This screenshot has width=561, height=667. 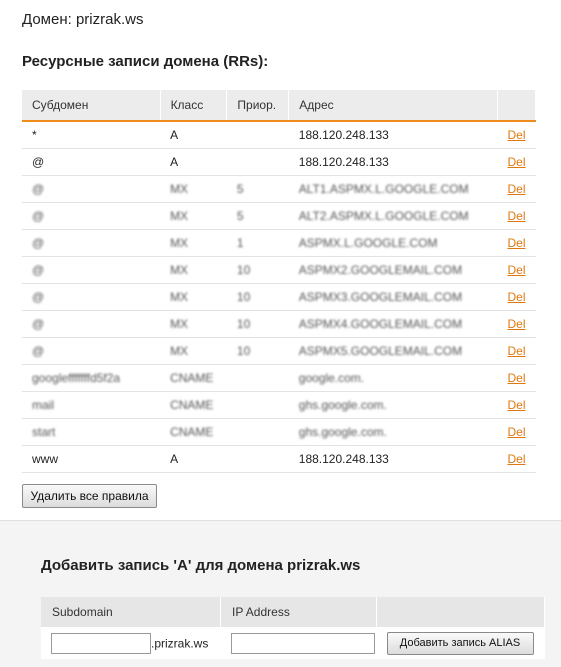 What do you see at coordinates (91, 106) in the screenshot?
I see `col-header-subdomain: Субдомен` at bounding box center [91, 106].